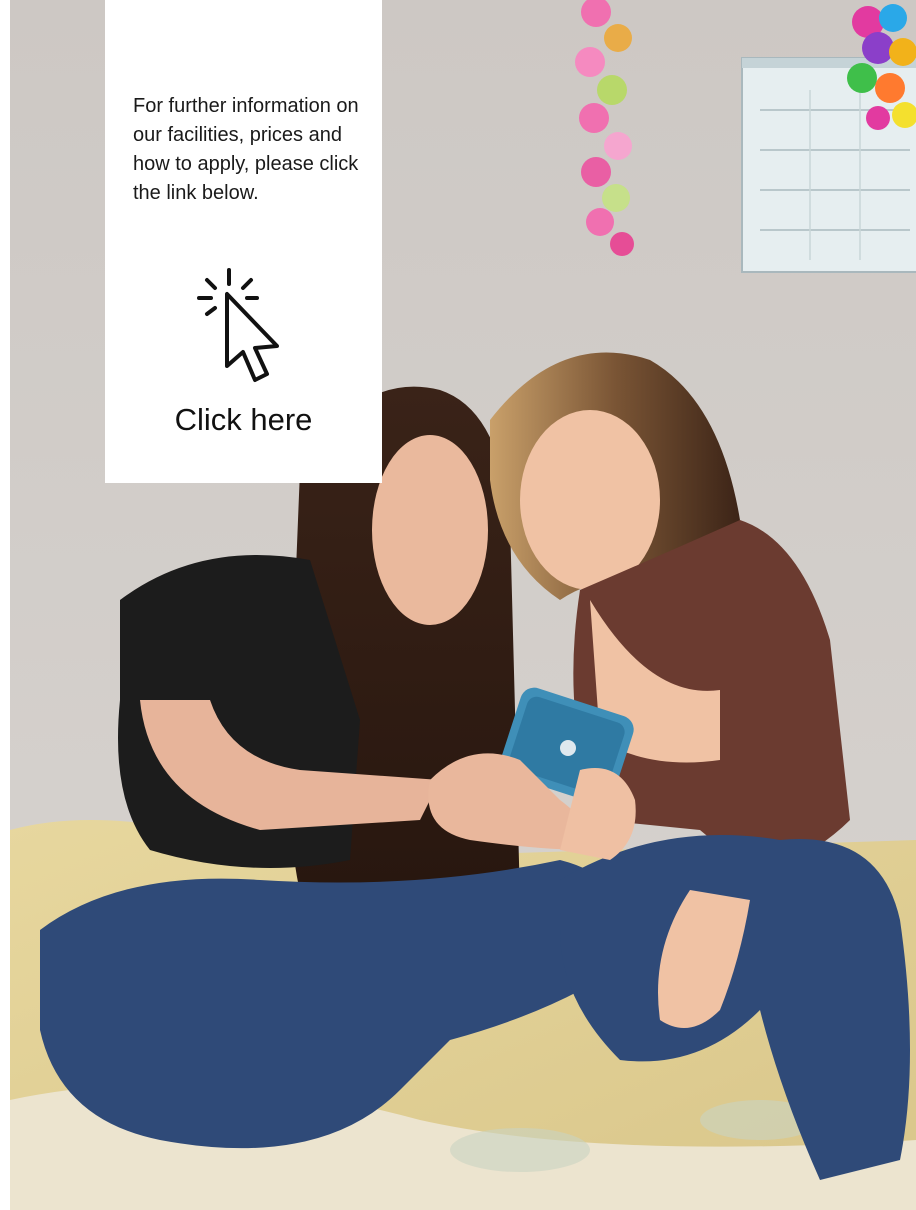 This screenshot has width=916, height=1210. I want to click on pointer-click-icon, so click(241, 325).